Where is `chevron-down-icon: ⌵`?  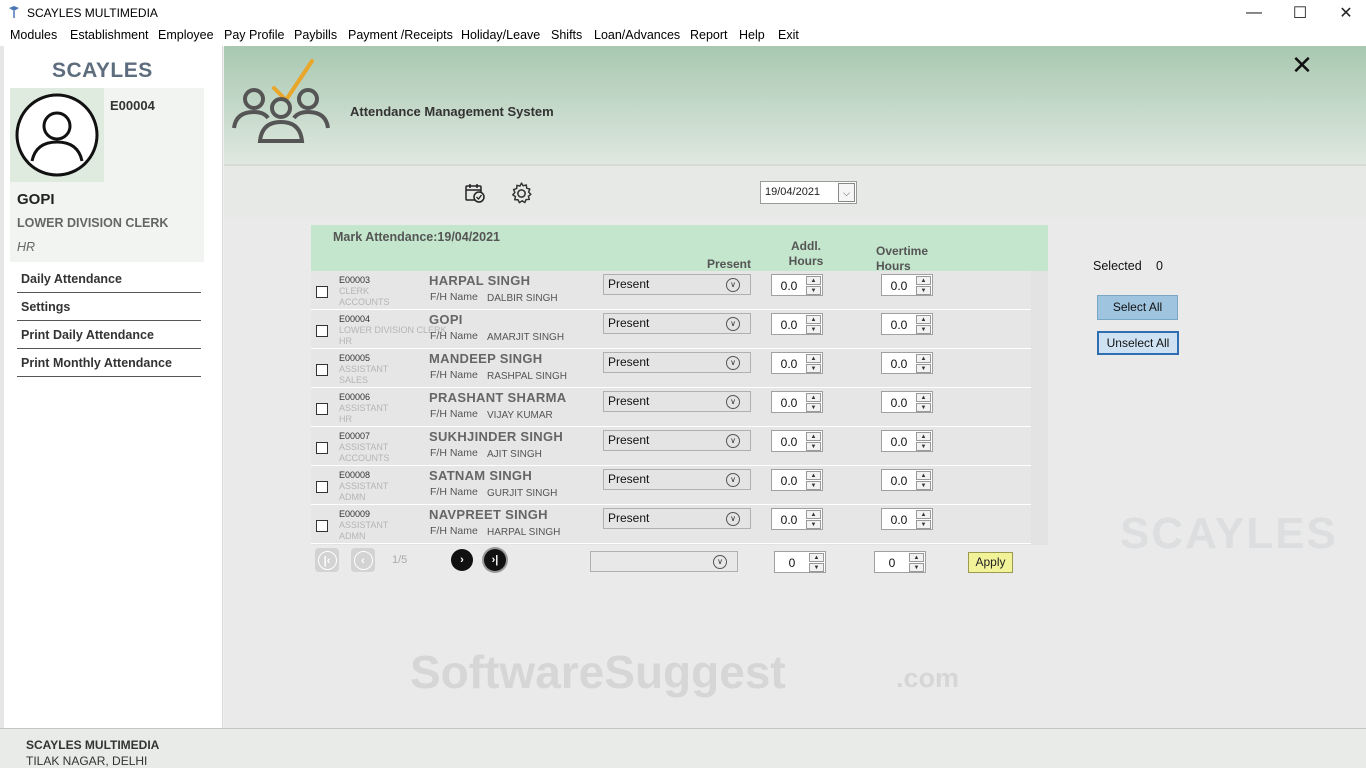 chevron-down-icon: ⌵ is located at coordinates (846, 192).